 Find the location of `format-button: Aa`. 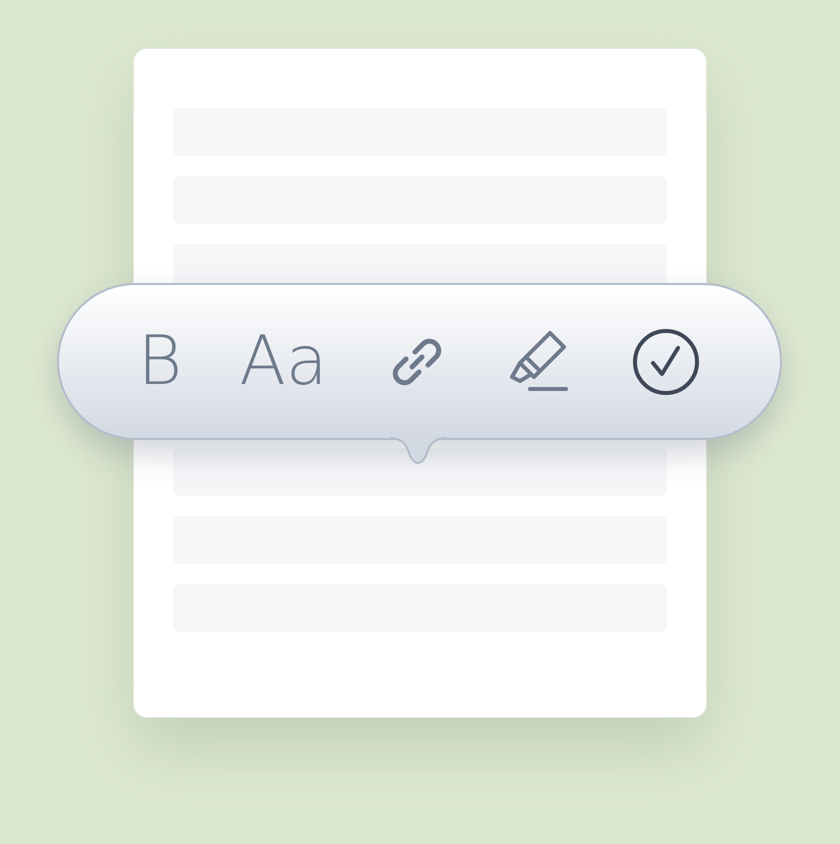

format-button: Aa is located at coordinates (283, 362).